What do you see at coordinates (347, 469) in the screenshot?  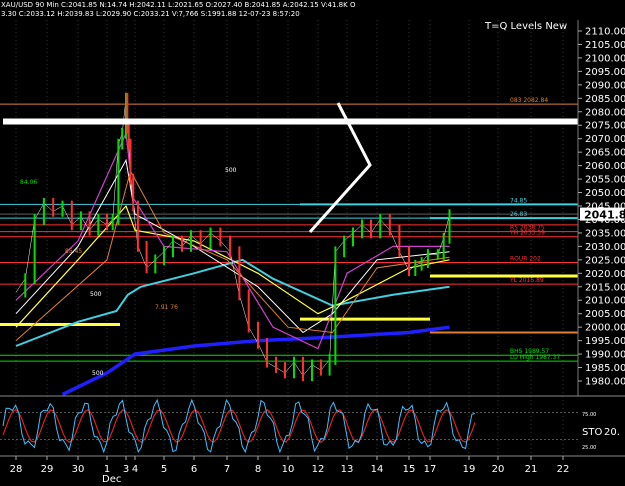 I see `x-tick-label: 13` at bounding box center [347, 469].